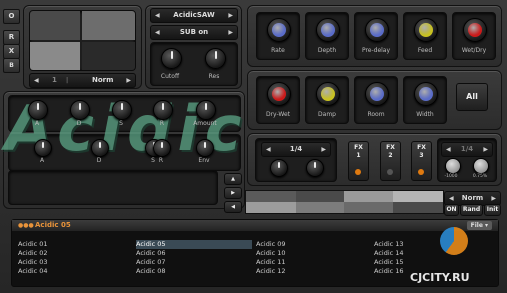 The height and width of the screenshot is (293, 507). I want to click on preset-item: Acidic 06, so click(194, 253).